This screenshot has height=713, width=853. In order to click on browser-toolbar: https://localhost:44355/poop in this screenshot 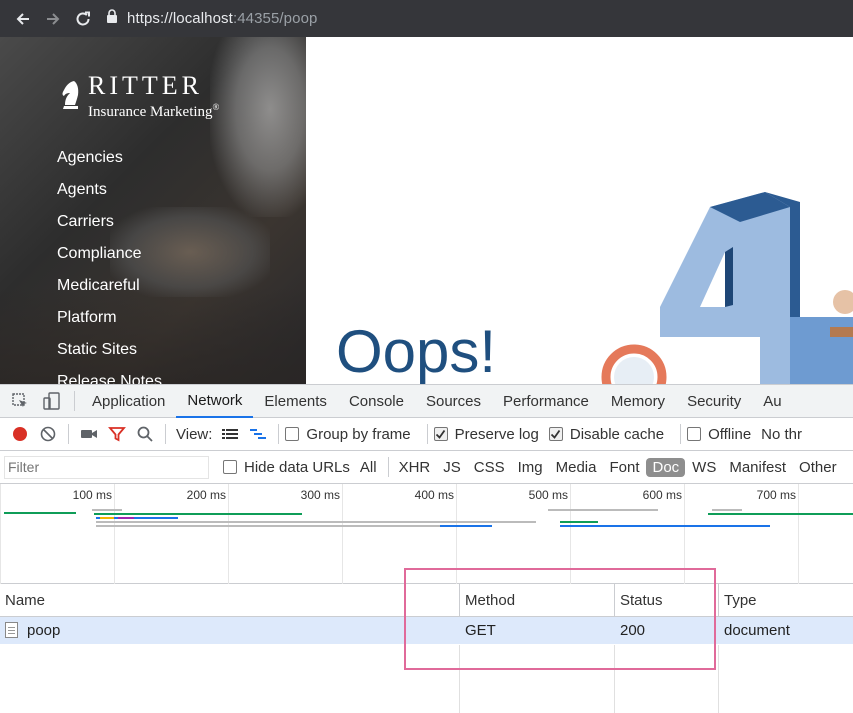, I will do `click(426, 18)`.